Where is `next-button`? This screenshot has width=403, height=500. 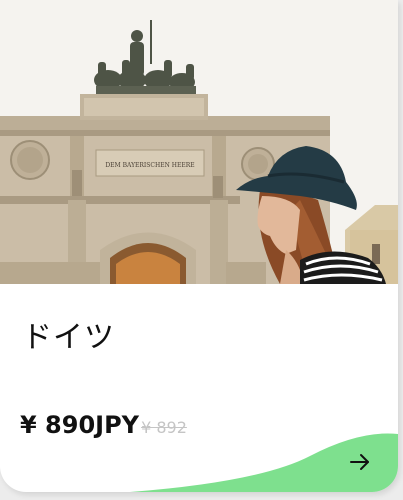
next-button is located at coordinates (360, 462).